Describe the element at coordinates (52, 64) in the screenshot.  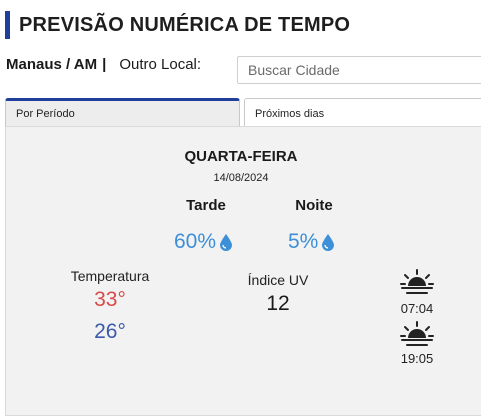
I see `current-location: Manaus / AM` at that location.